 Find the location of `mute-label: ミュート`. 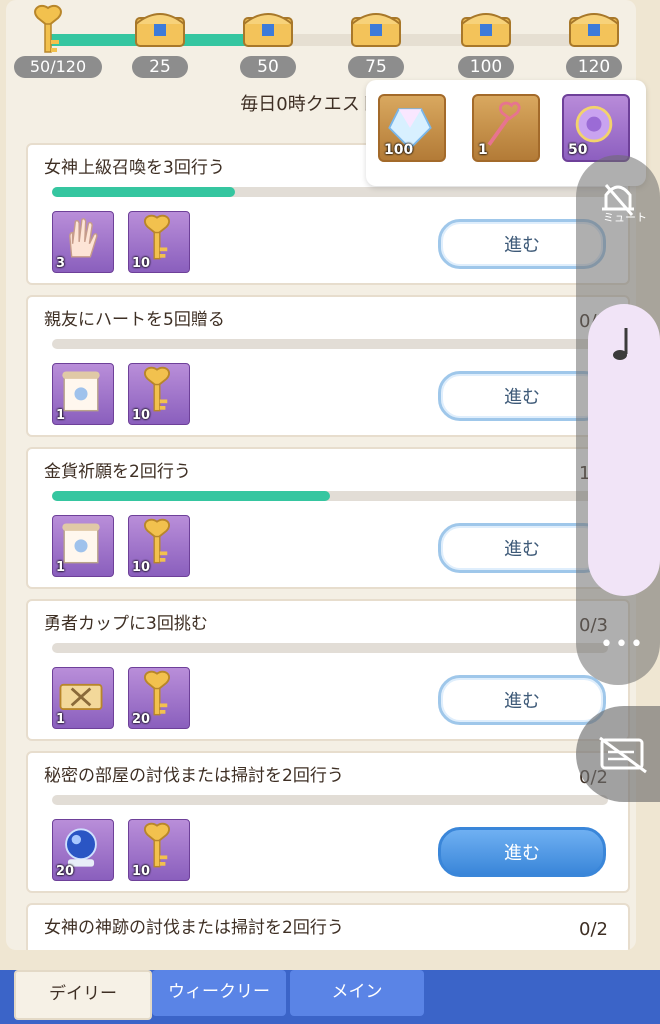

mute-label: ミュート is located at coordinates (625, 217).